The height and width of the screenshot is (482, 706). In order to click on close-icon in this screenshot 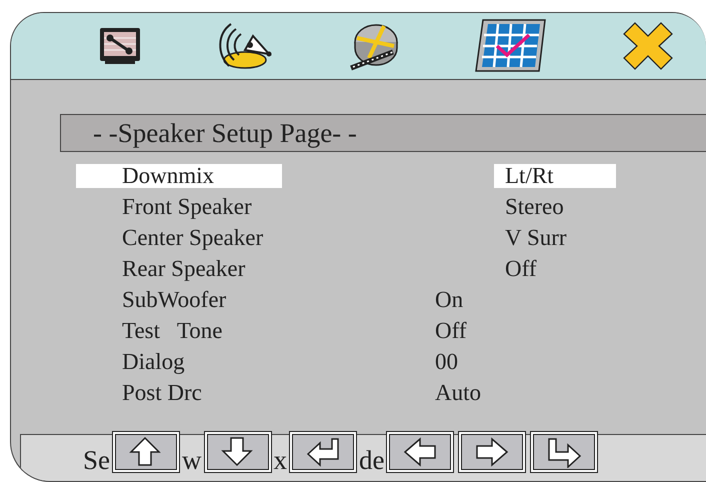, I will do `click(648, 46)`.